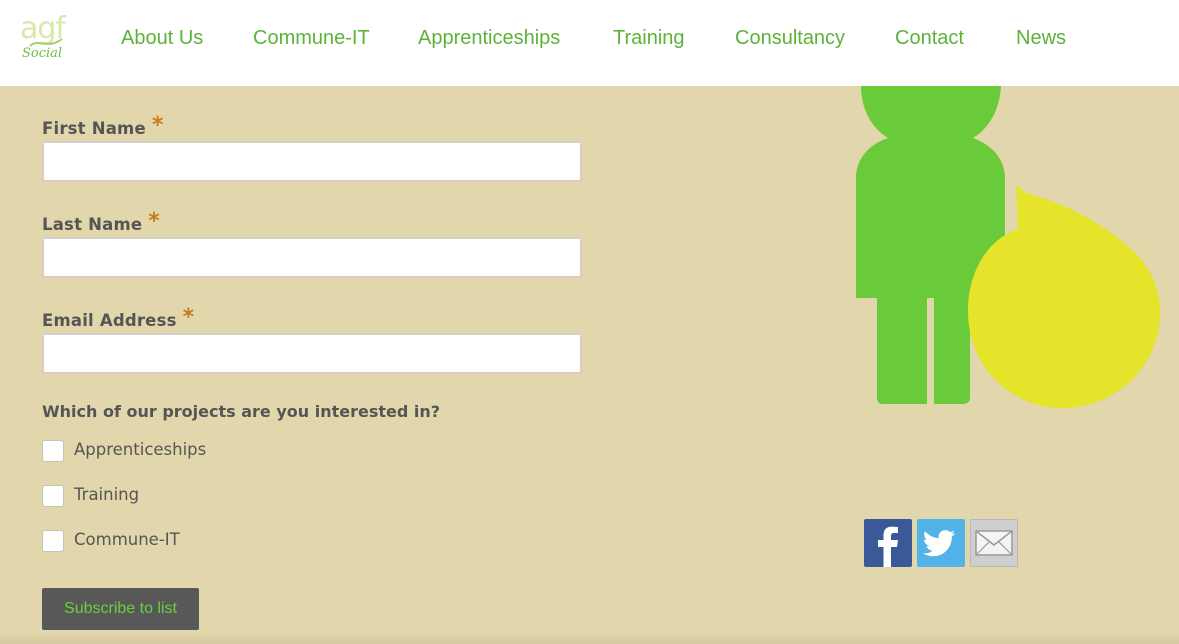  I want to click on facebook-share-button, so click(888, 543).